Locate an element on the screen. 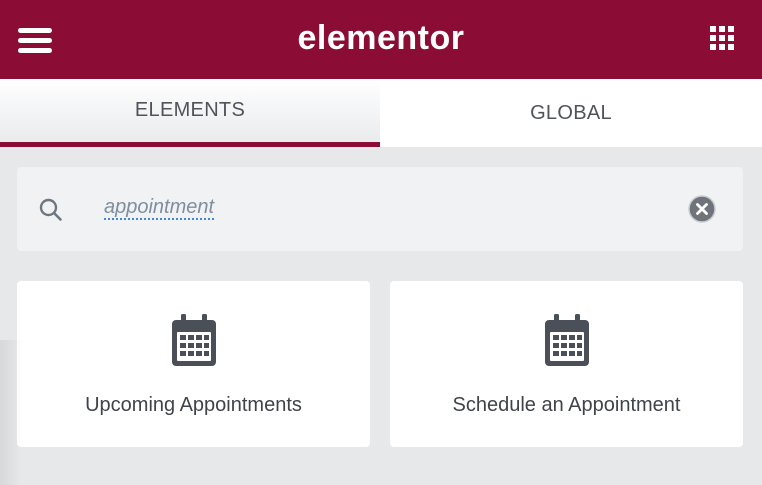 The width and height of the screenshot is (762, 485). widget-label: Schedule an Appointment is located at coordinates (566, 405).